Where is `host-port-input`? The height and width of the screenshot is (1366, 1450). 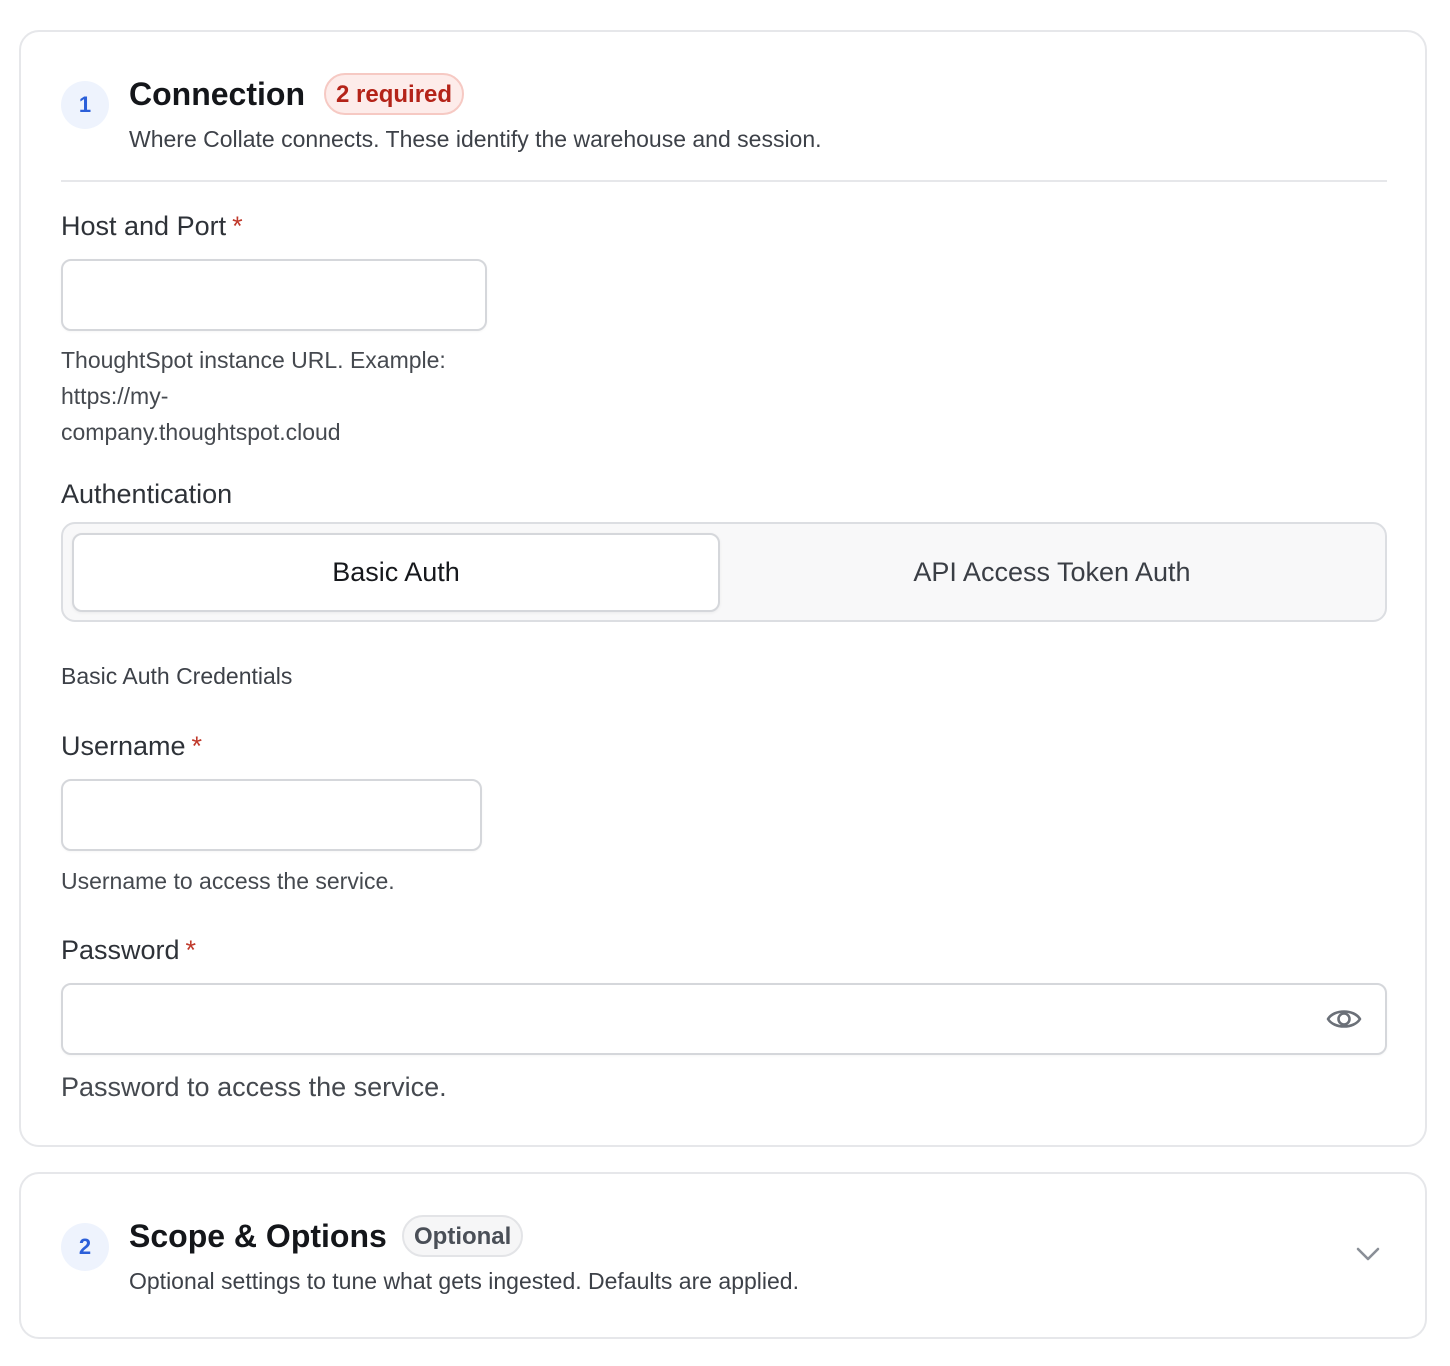
host-port-input is located at coordinates (274, 295).